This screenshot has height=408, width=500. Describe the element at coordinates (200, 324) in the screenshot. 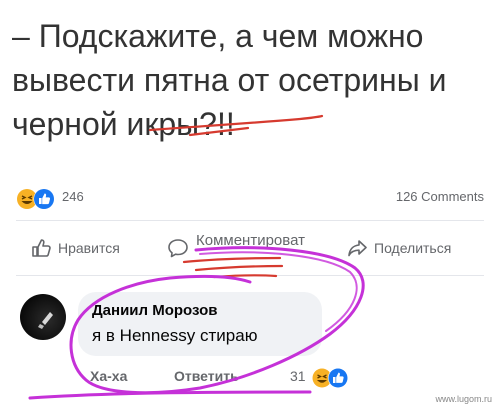

I see `comment-bubble: Даниил Морозов я в Hennessy стираю` at that location.